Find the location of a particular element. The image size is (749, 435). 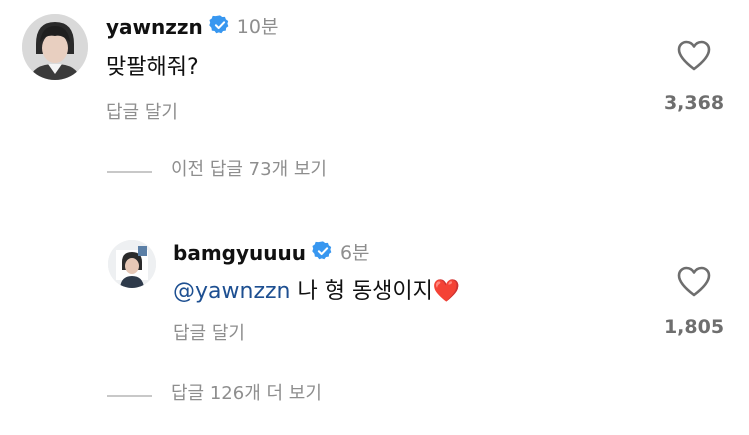

view-previous-replies: 이전 답글 73개 보기 is located at coordinates (249, 170).